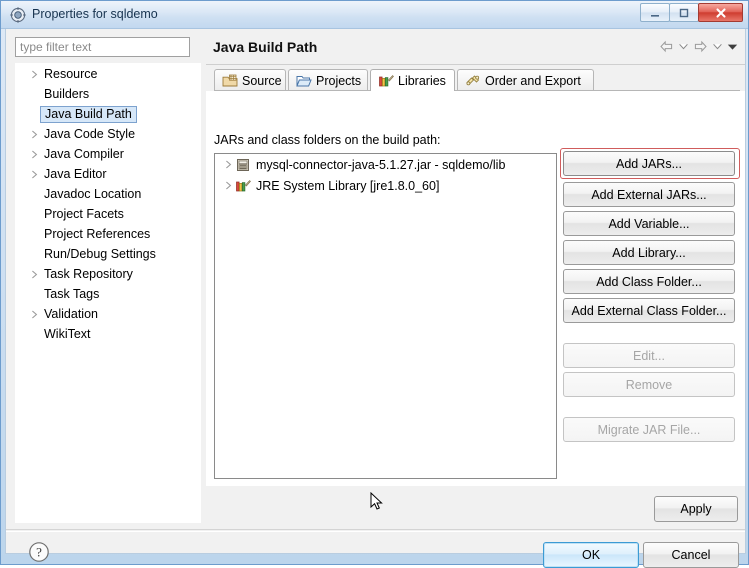 The width and height of the screenshot is (749, 568). I want to click on remove-button: Remove, so click(649, 384).